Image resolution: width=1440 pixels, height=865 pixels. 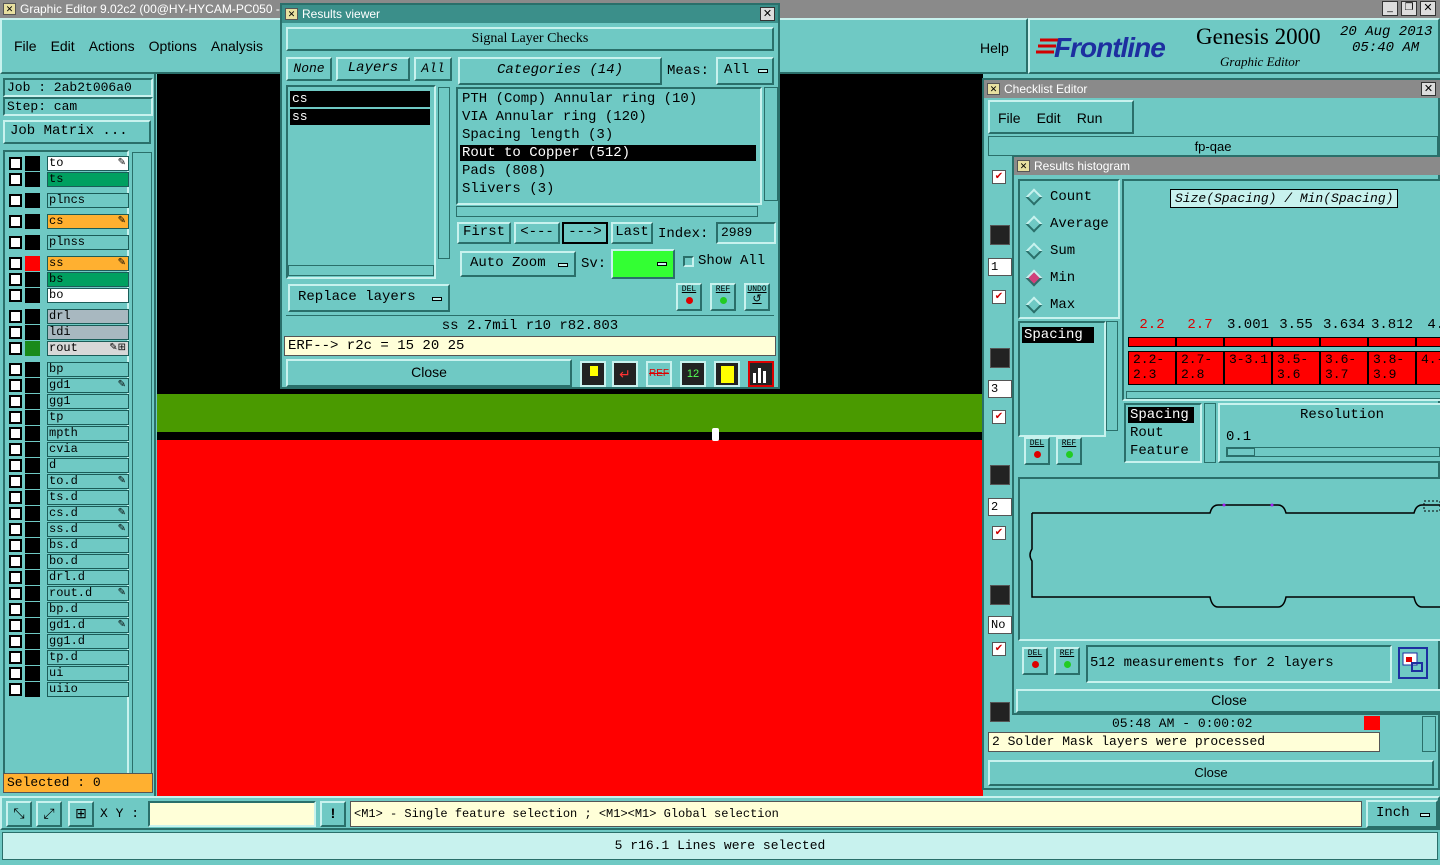 What do you see at coordinates (88, 561) in the screenshot?
I see `layer-name: bo.d` at bounding box center [88, 561].